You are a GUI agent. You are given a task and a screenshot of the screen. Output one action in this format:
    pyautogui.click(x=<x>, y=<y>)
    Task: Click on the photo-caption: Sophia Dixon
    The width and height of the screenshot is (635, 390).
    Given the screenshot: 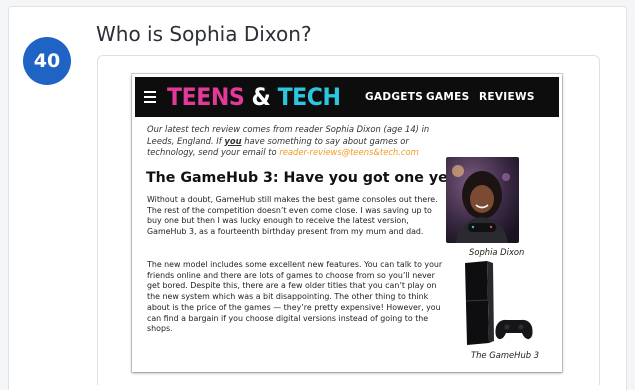 What is the action you would take?
    pyautogui.click(x=497, y=252)
    